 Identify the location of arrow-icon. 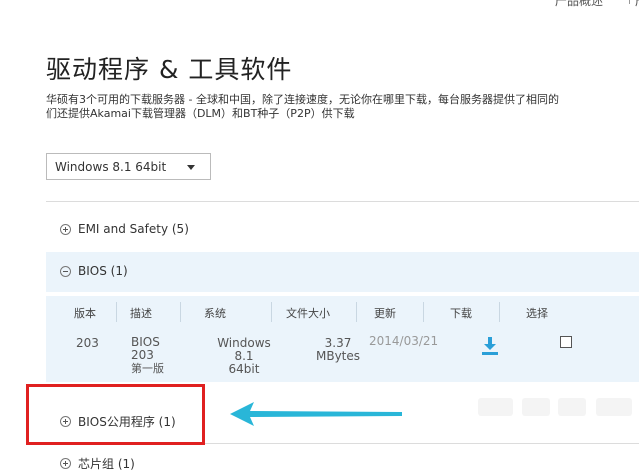
(316, 414).